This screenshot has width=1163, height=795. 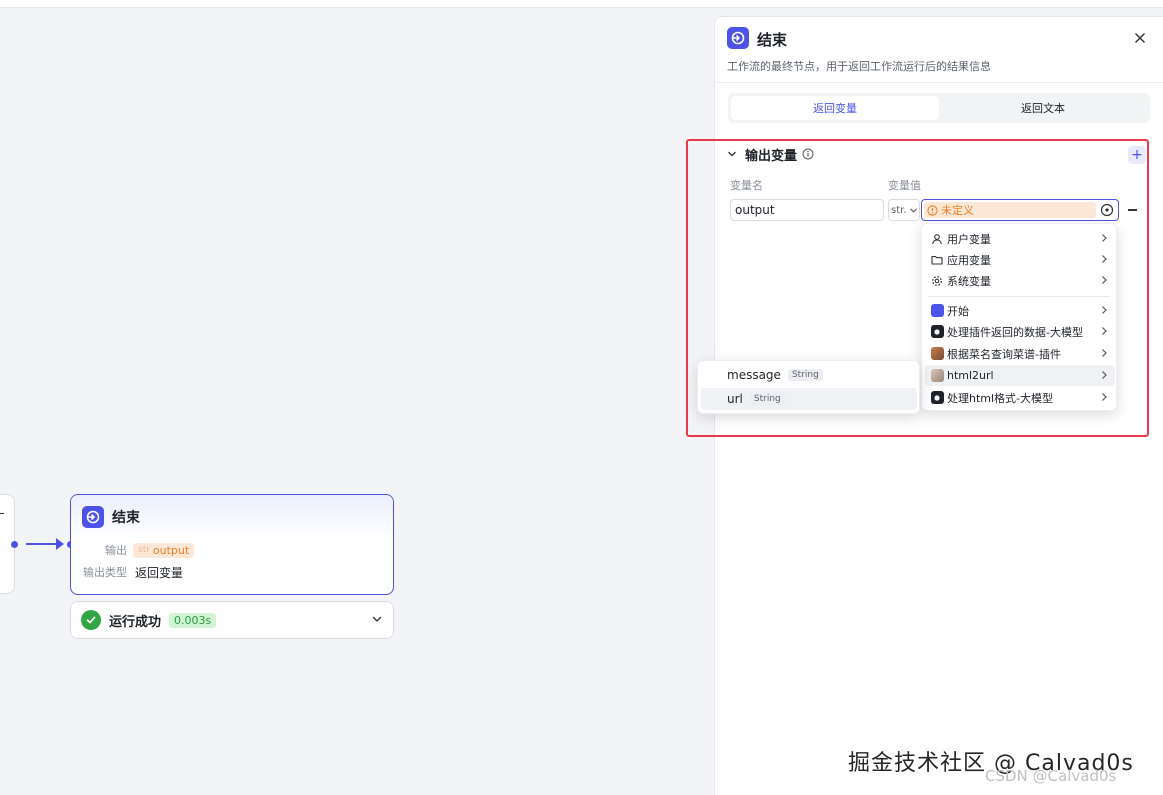 I want to click on tab-return-variable: 返回变量, so click(x=835, y=108).